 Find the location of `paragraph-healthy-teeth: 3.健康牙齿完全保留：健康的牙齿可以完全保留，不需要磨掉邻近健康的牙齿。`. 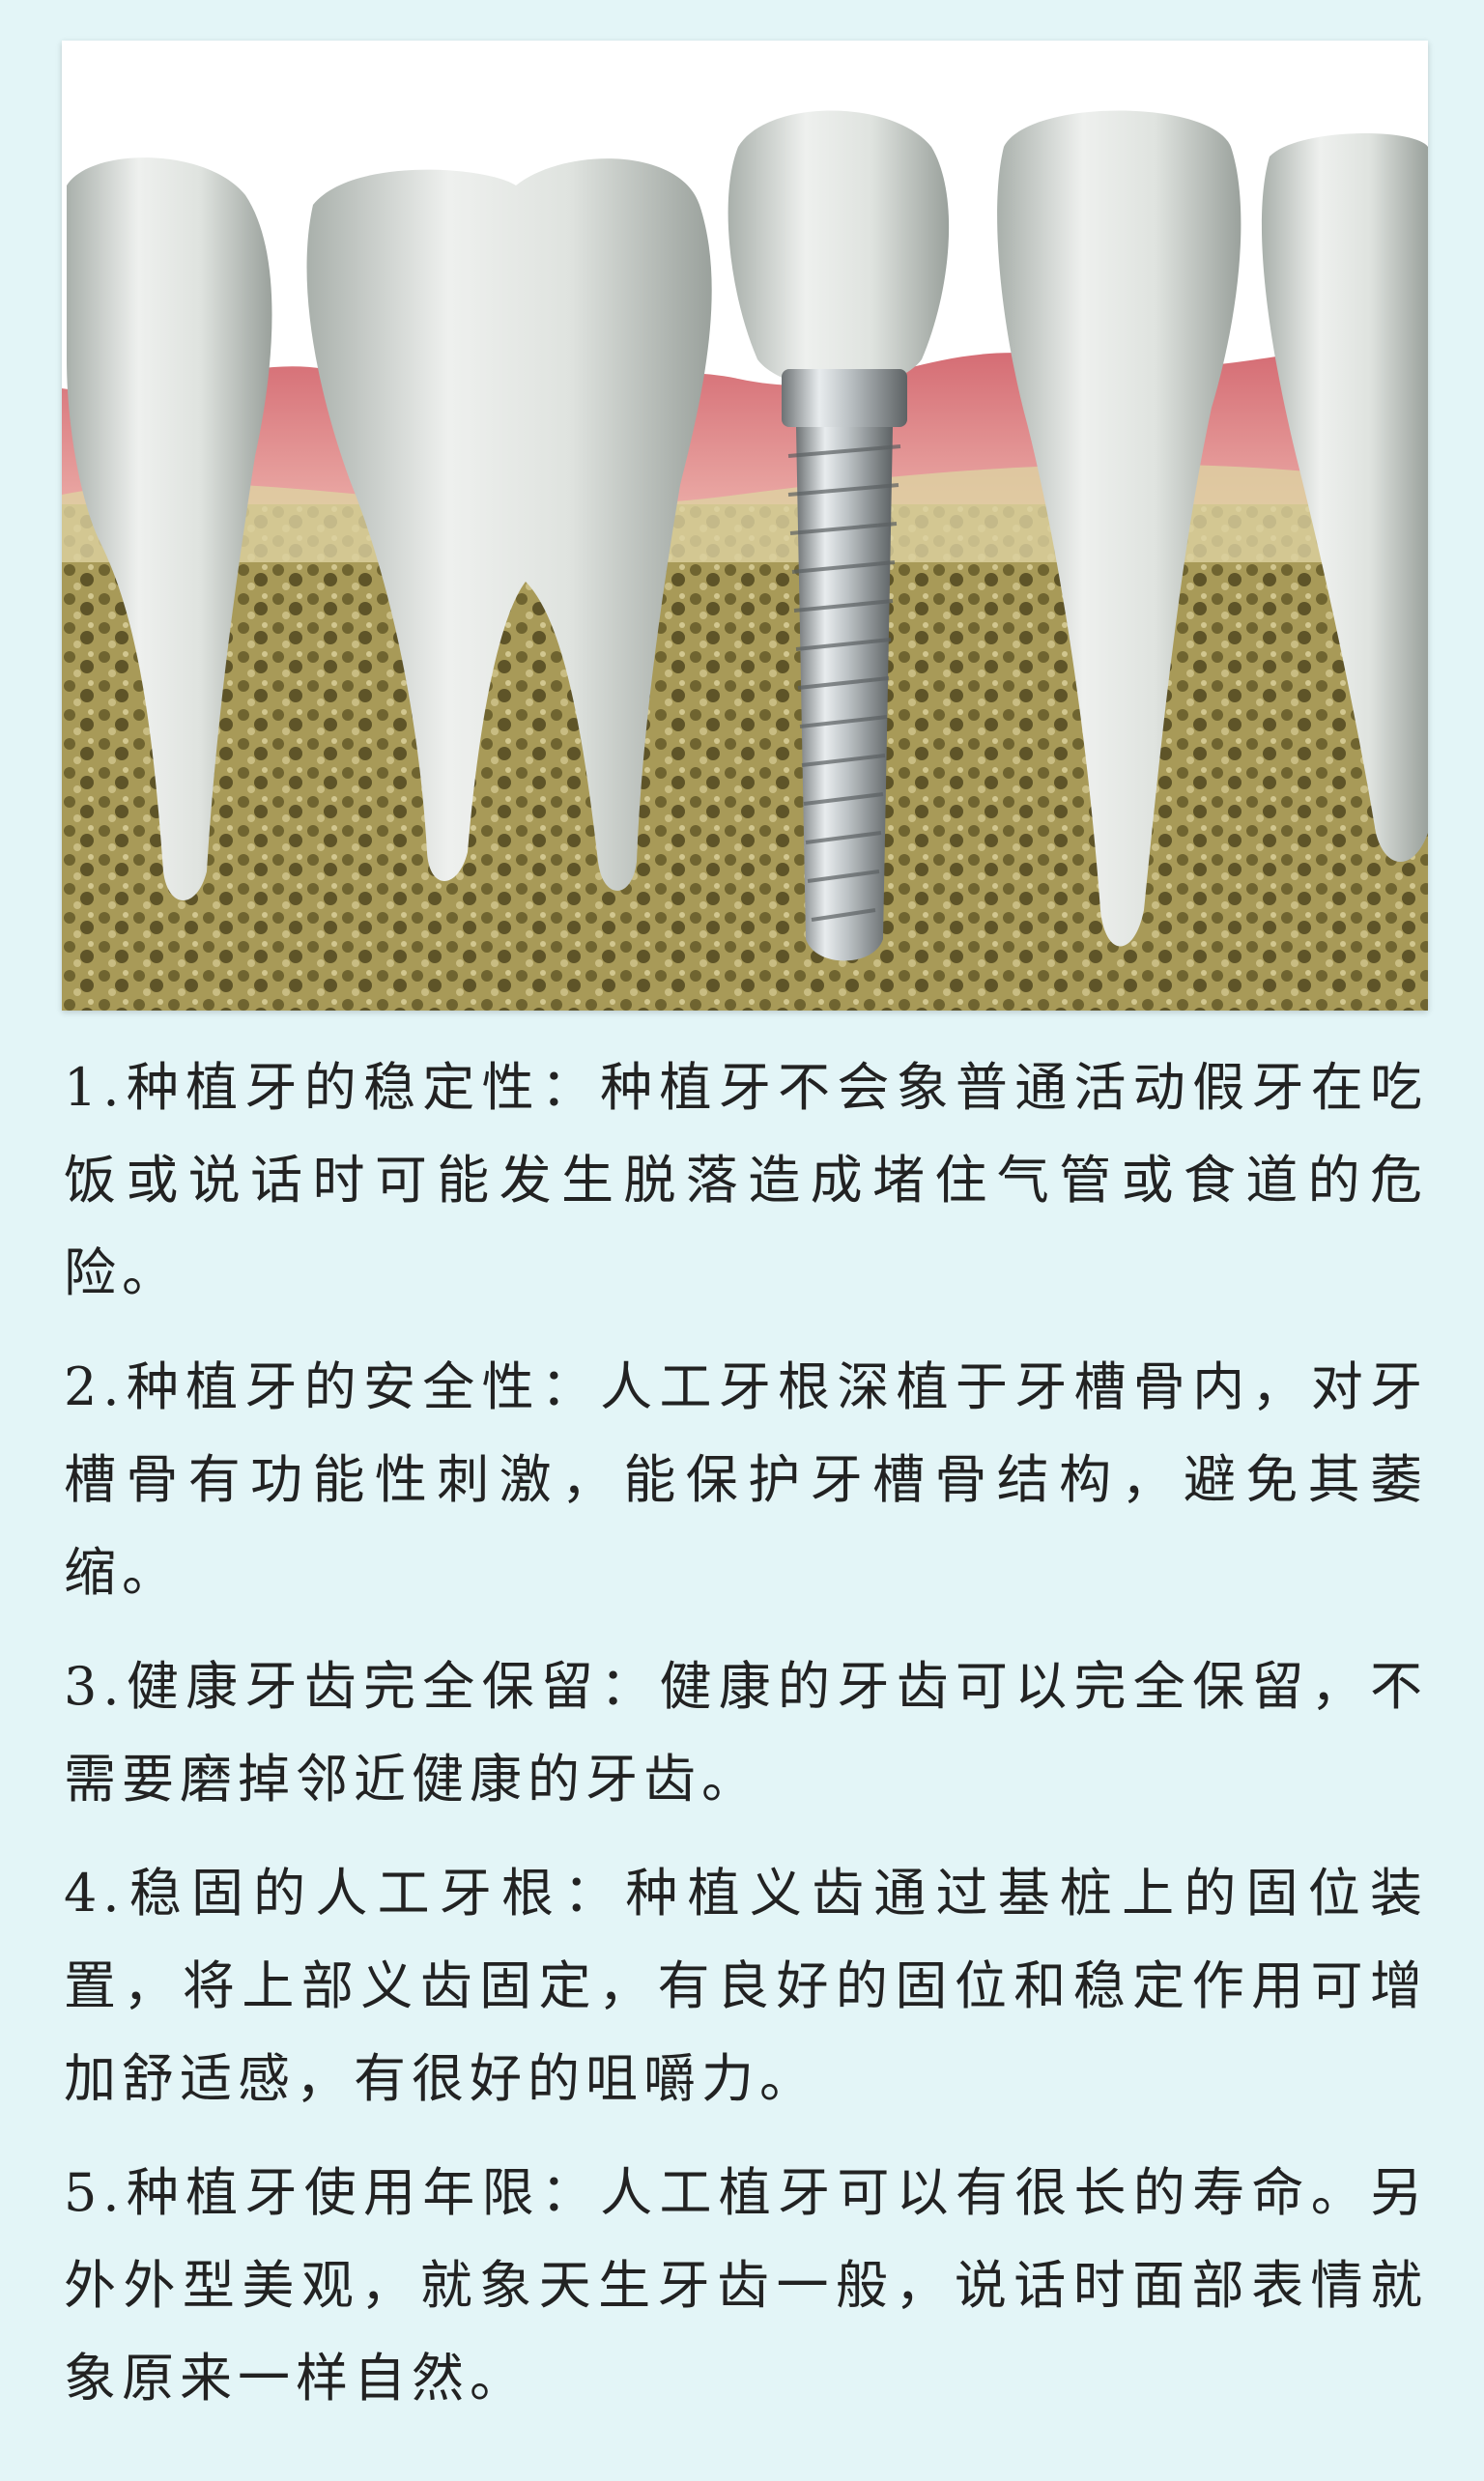

paragraph-healthy-teeth: 3.健康牙齿完全保留：健康的牙齿可以完全保留，不需要磨掉邻近健康的牙齿。 is located at coordinates (746, 1733).